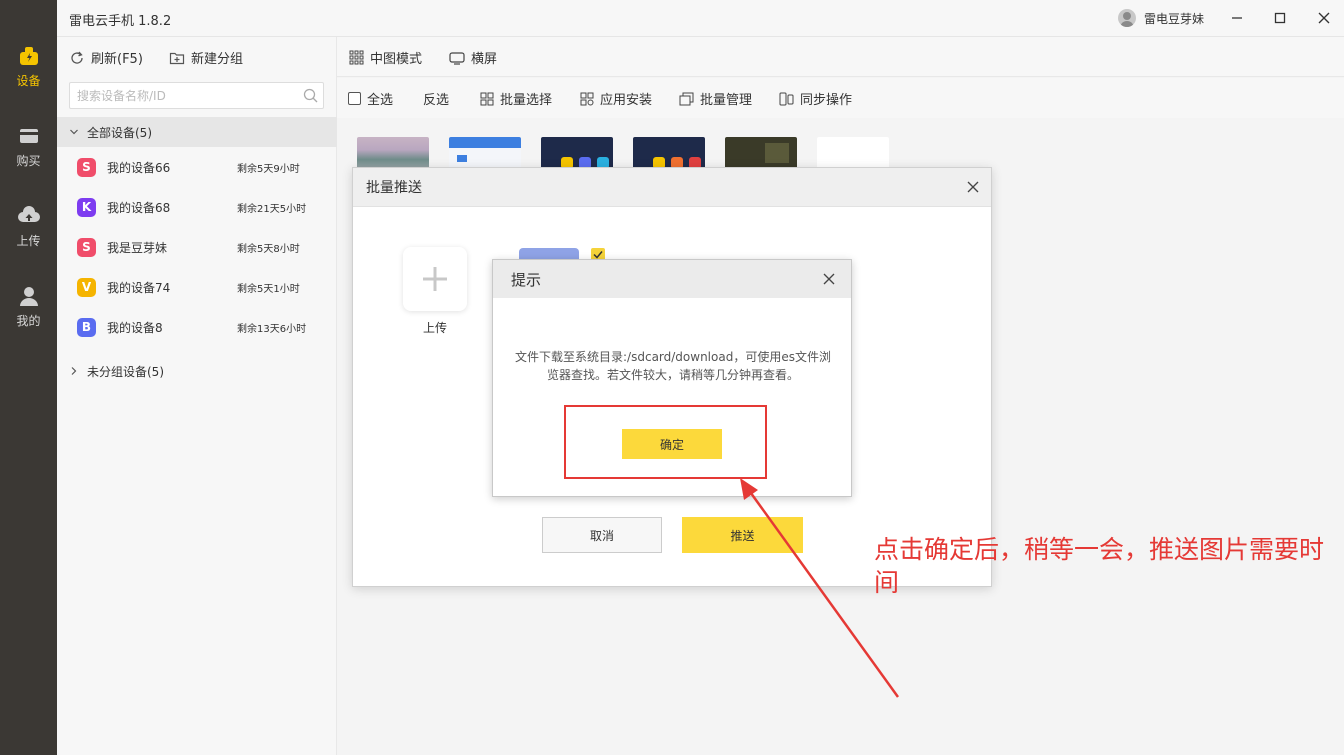 This screenshot has width=1344, height=755. Describe the element at coordinates (119, 132) in the screenshot. I see `group-label: 全部设备(5)` at that location.